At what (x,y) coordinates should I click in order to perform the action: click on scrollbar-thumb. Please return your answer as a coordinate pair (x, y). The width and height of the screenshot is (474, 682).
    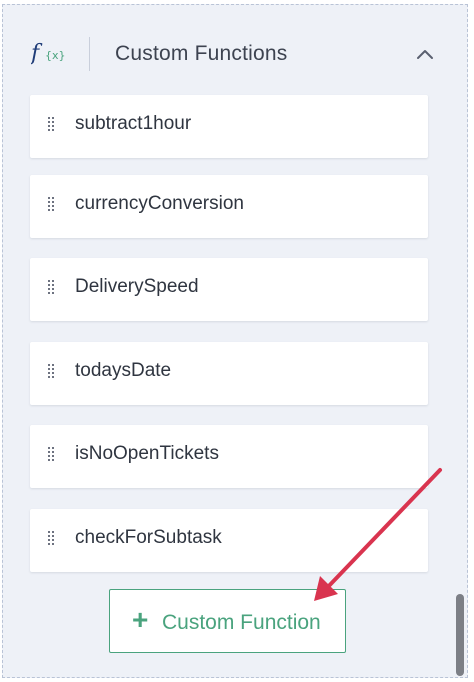
    Looking at the image, I should click on (460, 635).